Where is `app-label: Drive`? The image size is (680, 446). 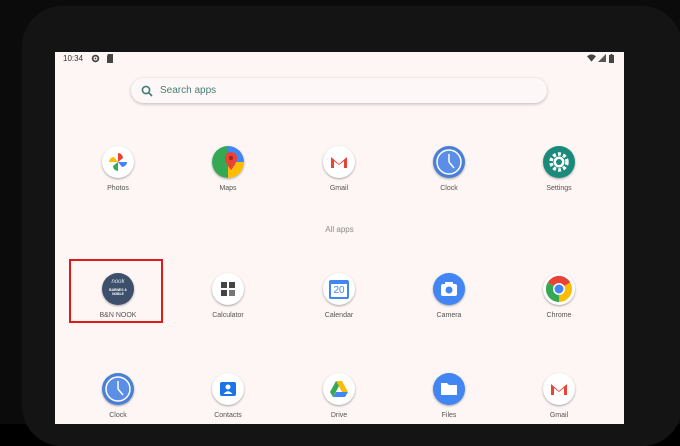
app-label: Drive is located at coordinates (339, 415).